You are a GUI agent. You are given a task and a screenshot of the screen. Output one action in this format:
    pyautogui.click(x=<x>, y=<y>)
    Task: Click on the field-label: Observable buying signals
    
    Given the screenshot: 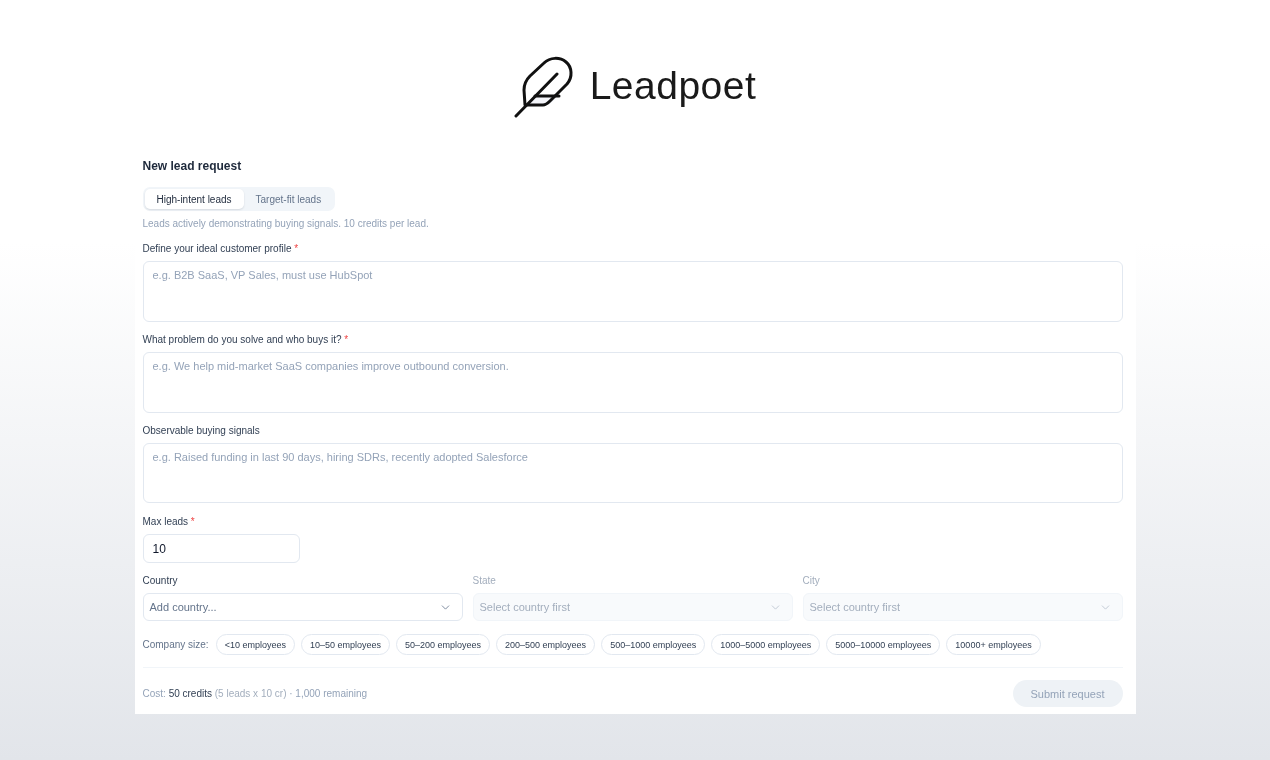 What is the action you would take?
    pyautogui.click(x=201, y=431)
    